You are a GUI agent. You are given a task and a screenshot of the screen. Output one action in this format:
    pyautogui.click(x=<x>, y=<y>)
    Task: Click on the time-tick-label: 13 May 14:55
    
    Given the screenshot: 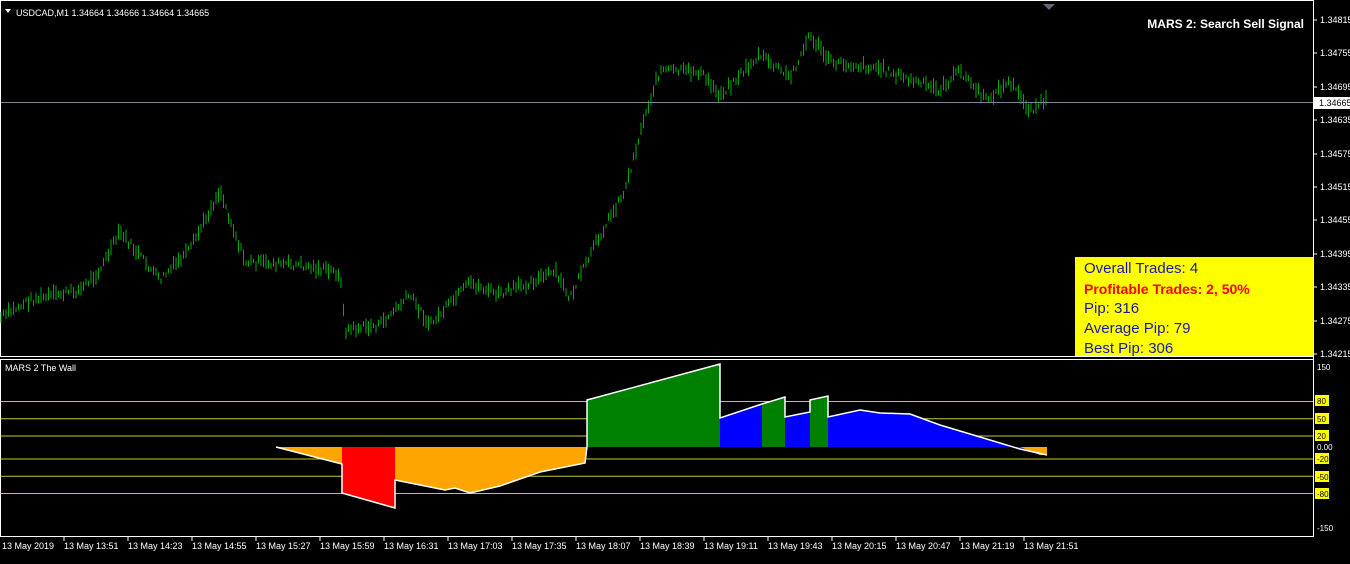 What is the action you would take?
    pyautogui.click(x=219, y=546)
    